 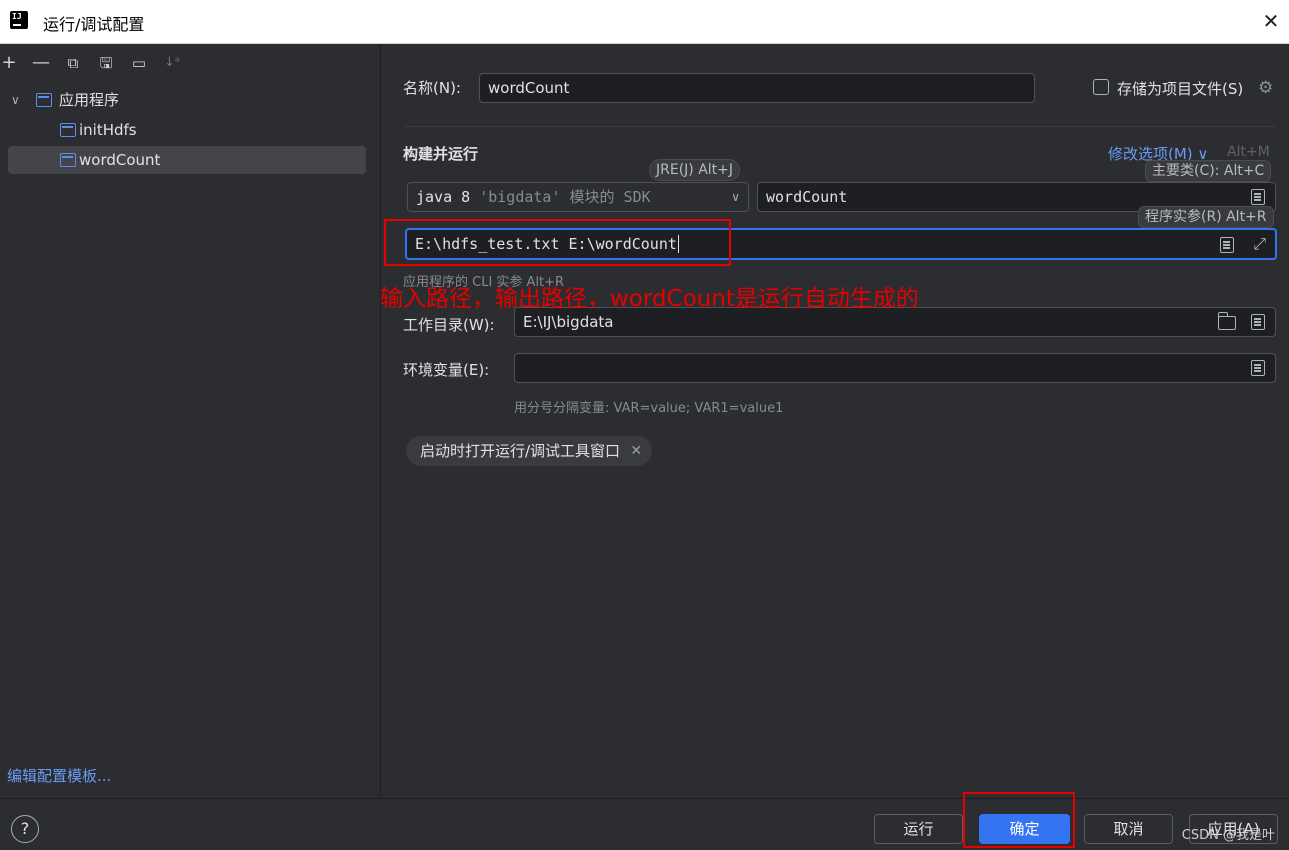 What do you see at coordinates (520, 451) in the screenshot?
I see `tag-label: 启动时打开运行/调试工具窗口` at bounding box center [520, 451].